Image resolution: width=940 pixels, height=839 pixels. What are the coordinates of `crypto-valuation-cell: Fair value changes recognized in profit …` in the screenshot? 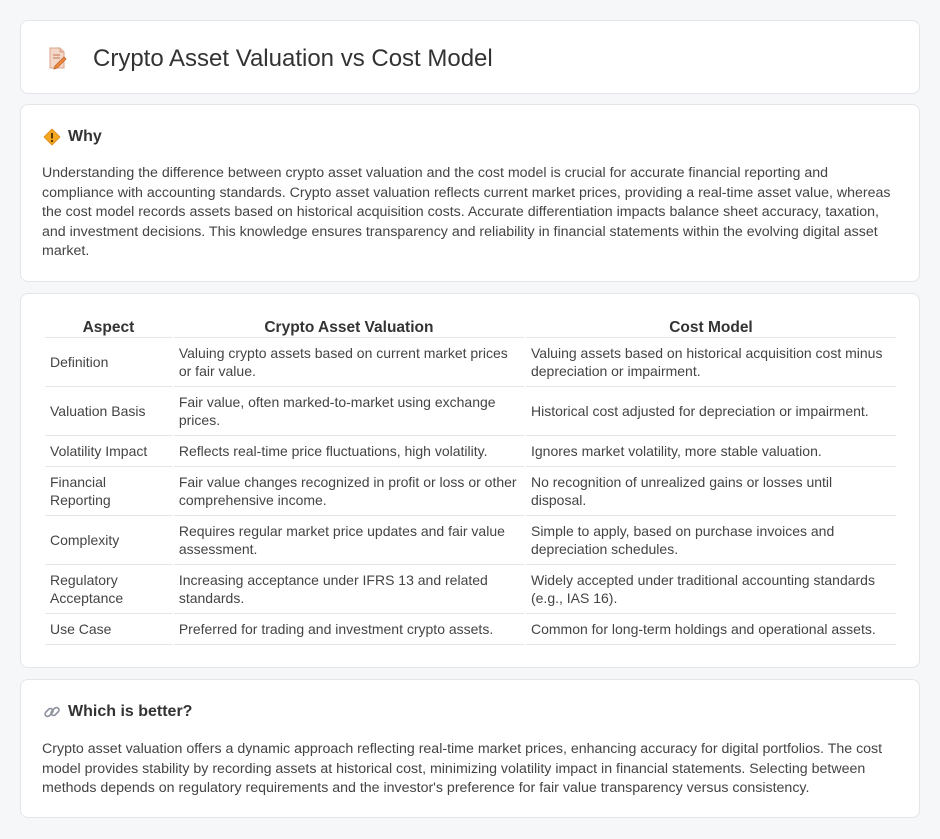 It's located at (348, 491).